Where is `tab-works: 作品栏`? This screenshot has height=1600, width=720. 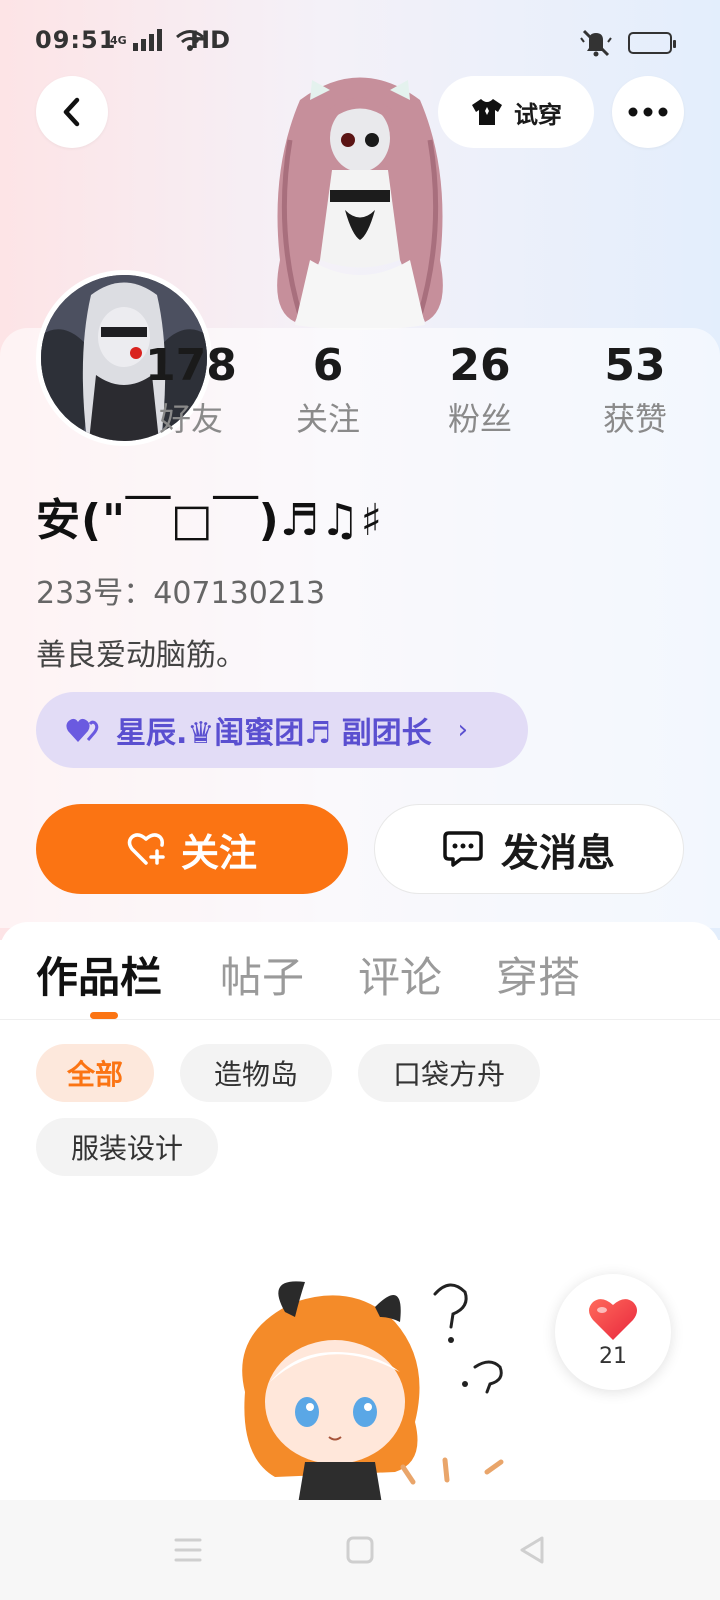
tab-works: 作品栏 is located at coordinates (99, 974).